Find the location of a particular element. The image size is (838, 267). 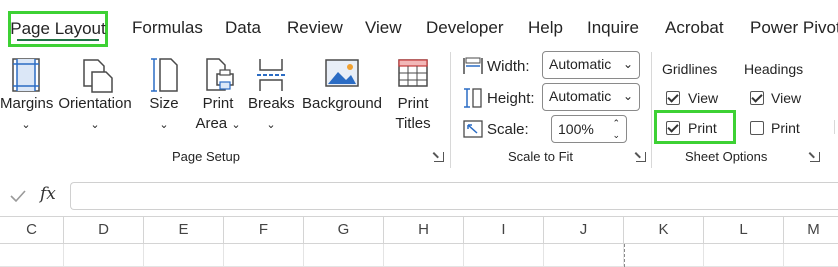

size-label: Size is located at coordinates (164, 103).